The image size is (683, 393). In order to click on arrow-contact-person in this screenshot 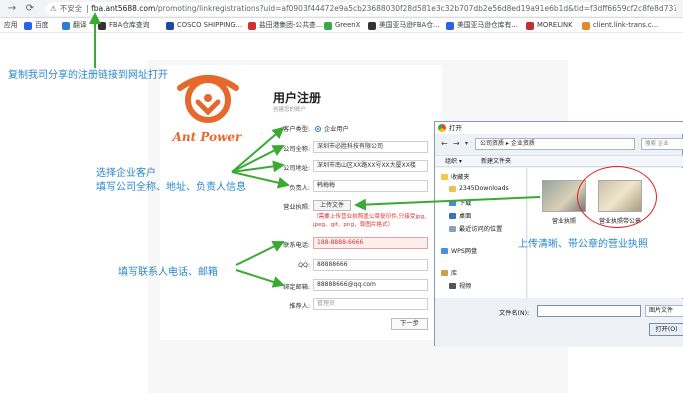, I will do `click(260, 180)`.